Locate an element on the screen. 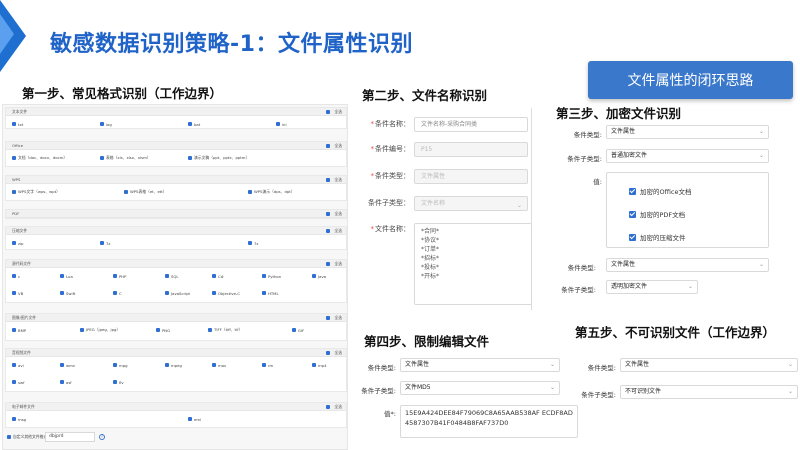 The image size is (800, 450). format-checkbox: C is located at coordinates (117, 293).